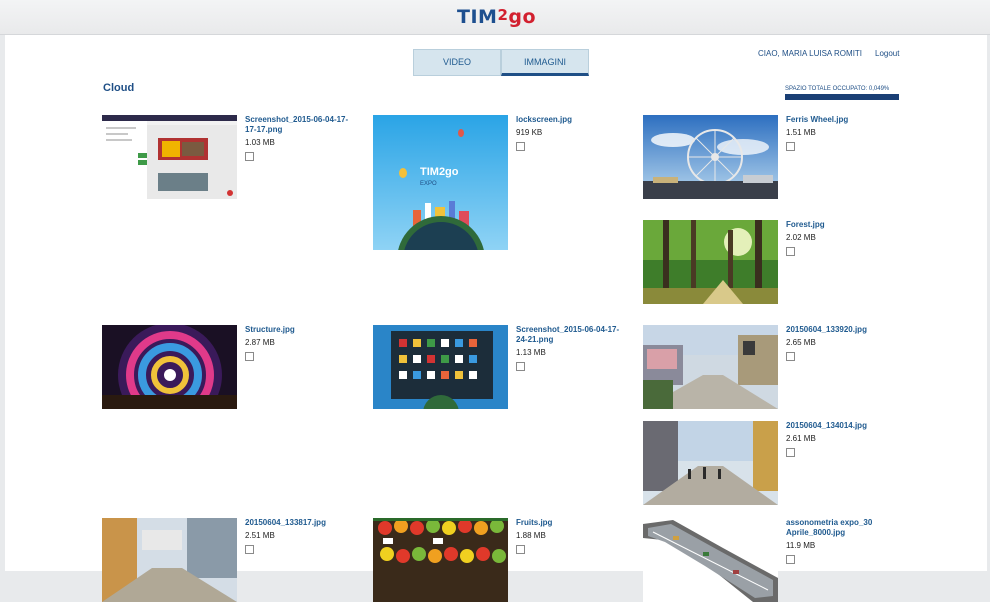  Describe the element at coordinates (568, 353) in the screenshot. I see `file-size: 1.13 MB` at that location.